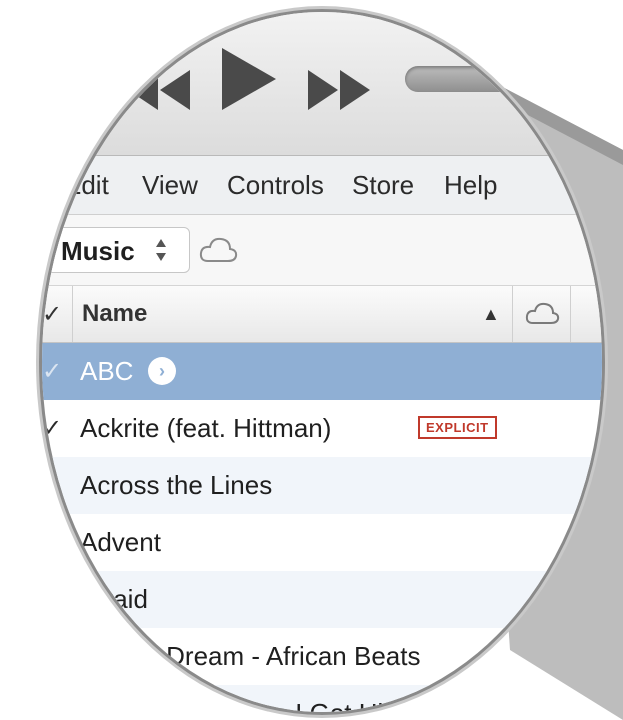 This screenshot has height=720, width=623. What do you see at coordinates (457, 427) in the screenshot?
I see `explicit-badge: EXPLICIT` at bounding box center [457, 427].